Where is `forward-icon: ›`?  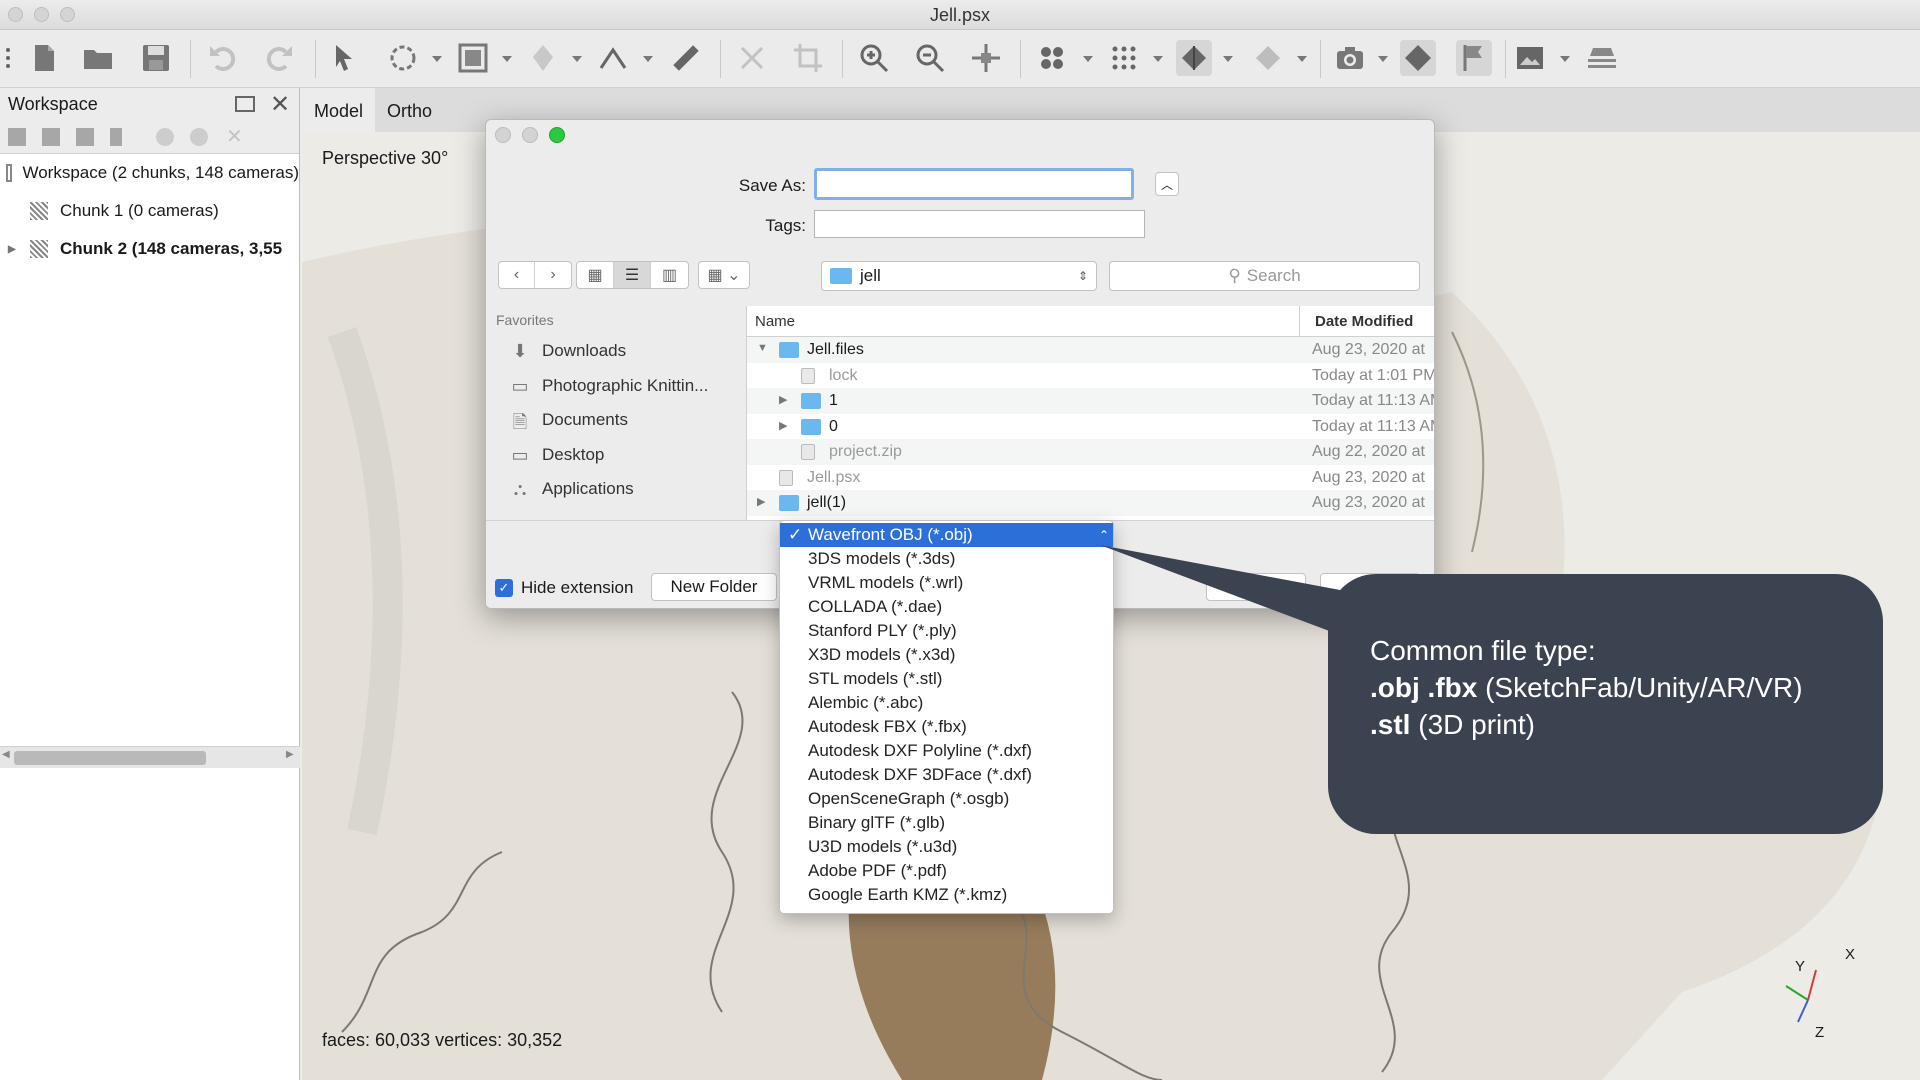 forward-icon: › is located at coordinates (553, 275).